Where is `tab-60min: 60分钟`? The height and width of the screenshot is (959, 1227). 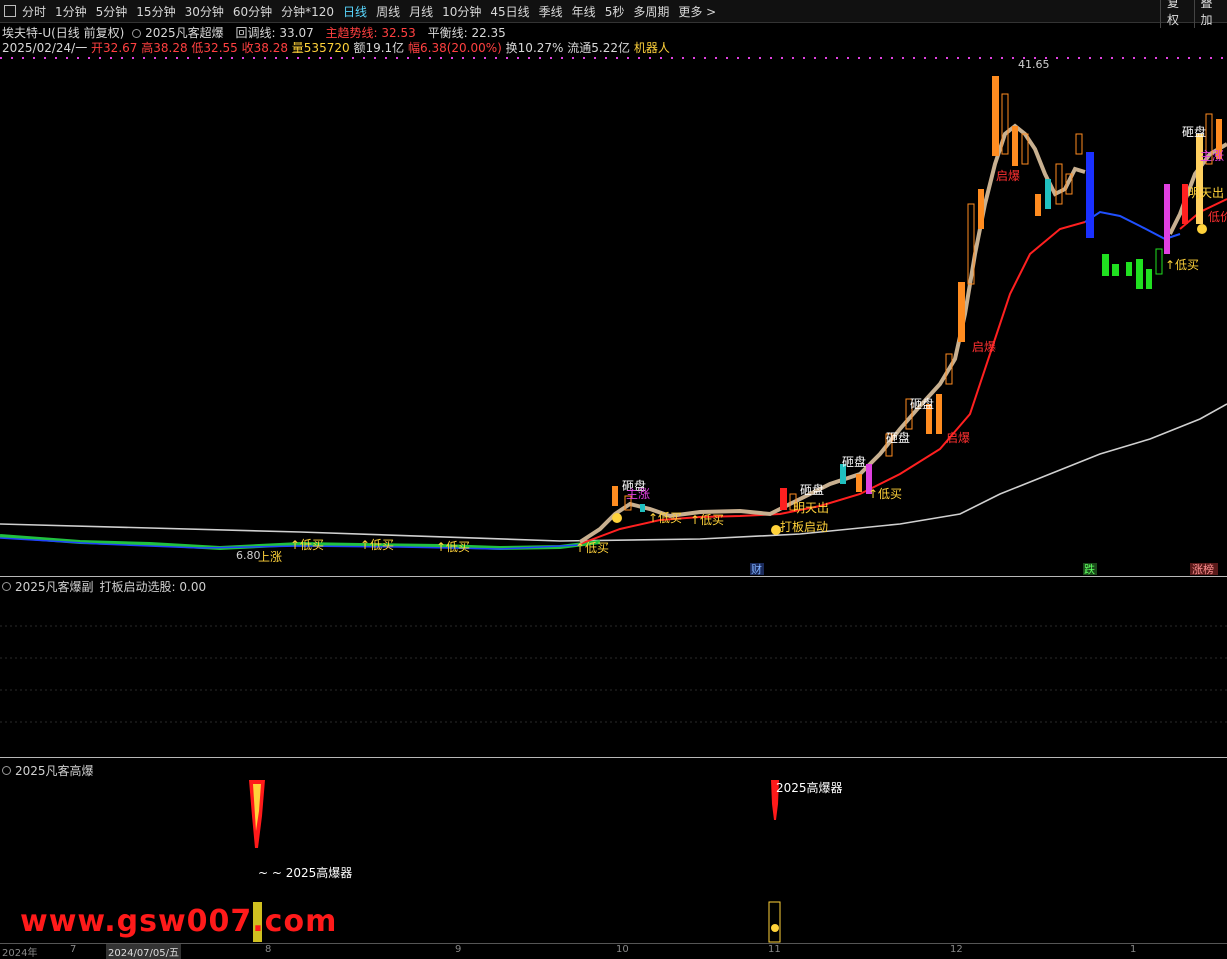
tab-60min: 60分钟 is located at coordinates (252, 11).